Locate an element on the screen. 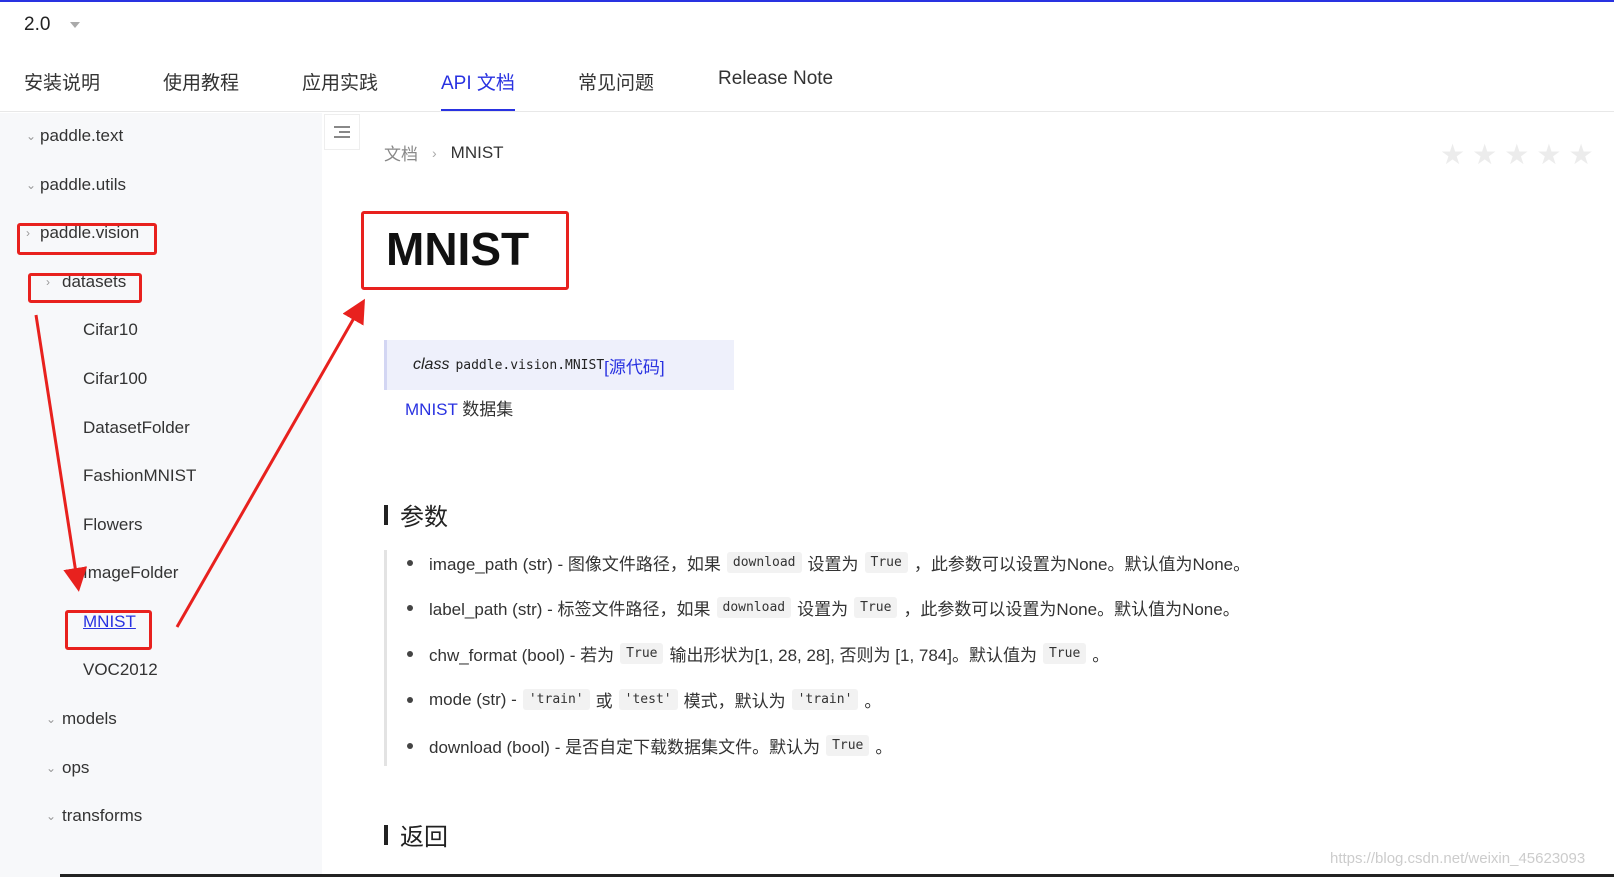 Image resolution: width=1614 pixels, height=877 pixels. returns-heading: 返回 is located at coordinates (416, 834).